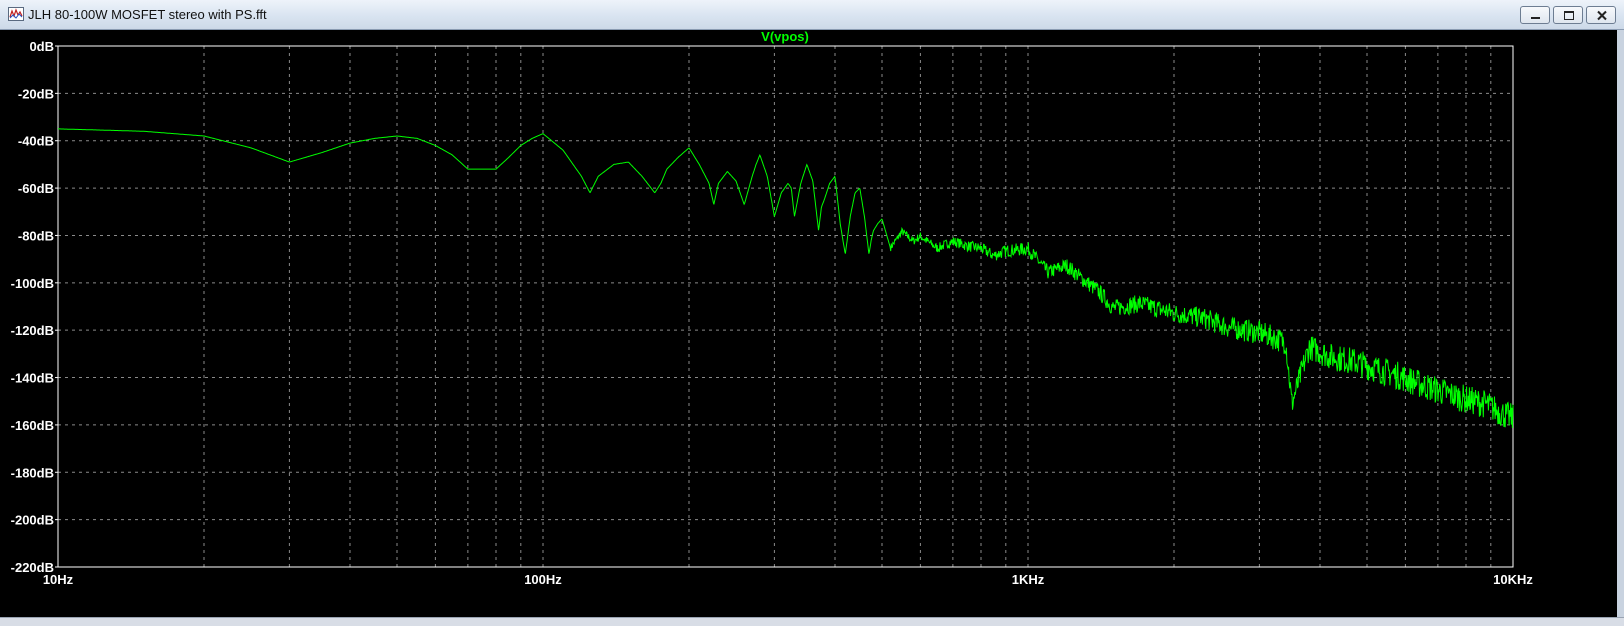 The height and width of the screenshot is (626, 1624). I want to click on y-tick-label: -60dB, so click(36, 188).